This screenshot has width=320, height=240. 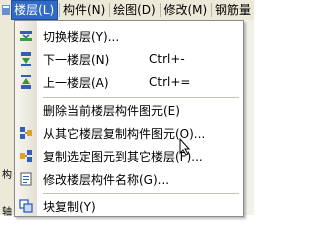 What do you see at coordinates (7, 175) in the screenshot?
I see `toolstrip-label: 构` at bounding box center [7, 175].